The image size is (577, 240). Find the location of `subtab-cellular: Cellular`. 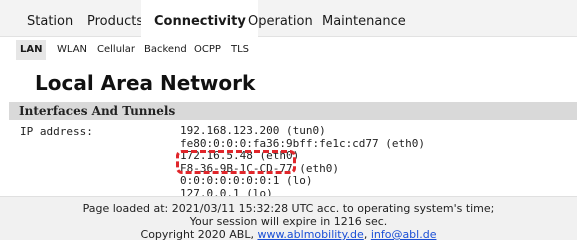

subtab-cellular: Cellular is located at coordinates (116, 50).